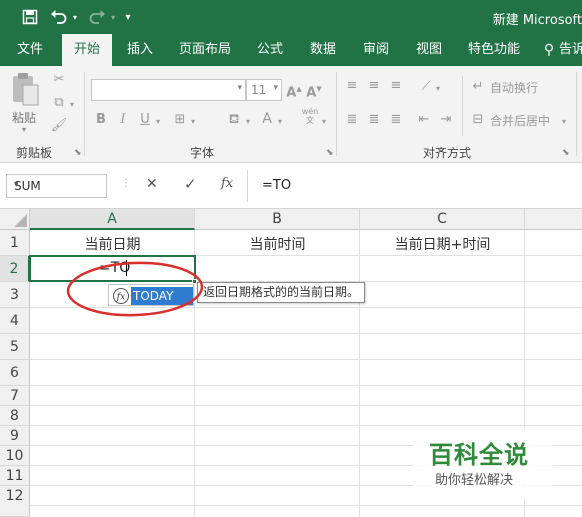 Image resolution: width=582 pixels, height=517 pixels. Describe the element at coordinates (276, 185) in the screenshot. I see `formula-input: =TO` at that location.